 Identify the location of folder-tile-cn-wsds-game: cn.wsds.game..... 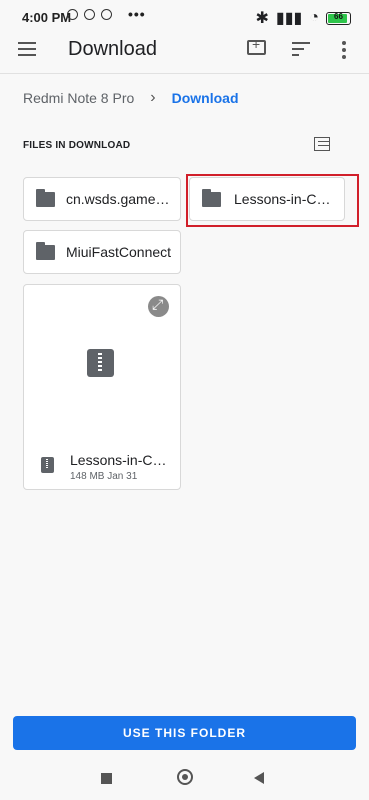
(102, 199).